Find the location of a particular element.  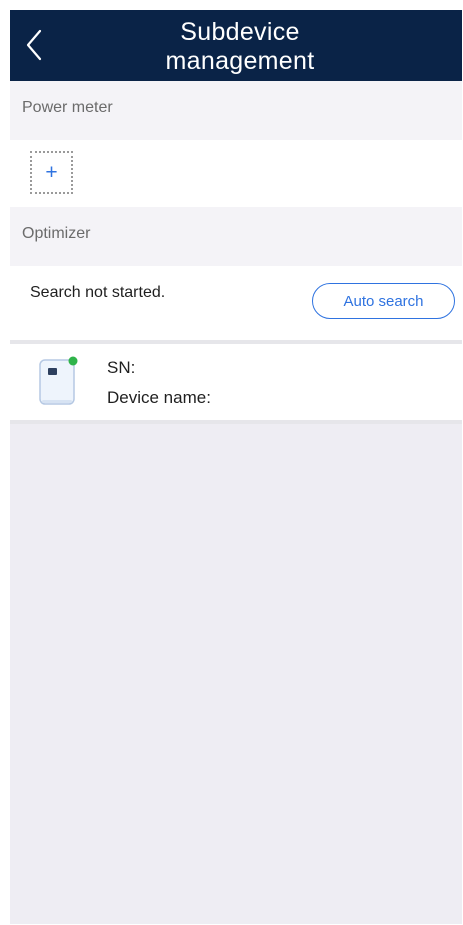

auto-search-label: Auto search is located at coordinates (383, 301).